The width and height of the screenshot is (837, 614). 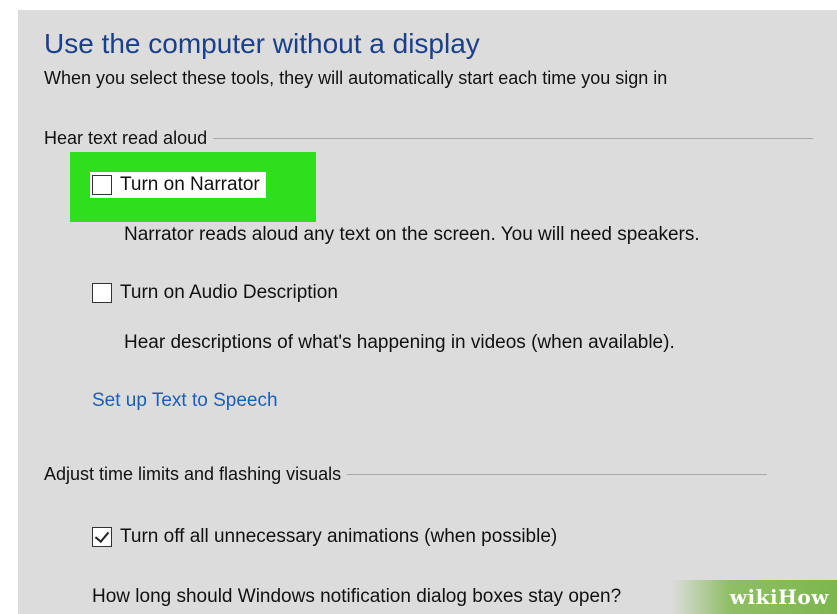 I want to click on audio-description-checkbox-row: Turn on Audio Description, so click(x=215, y=293).